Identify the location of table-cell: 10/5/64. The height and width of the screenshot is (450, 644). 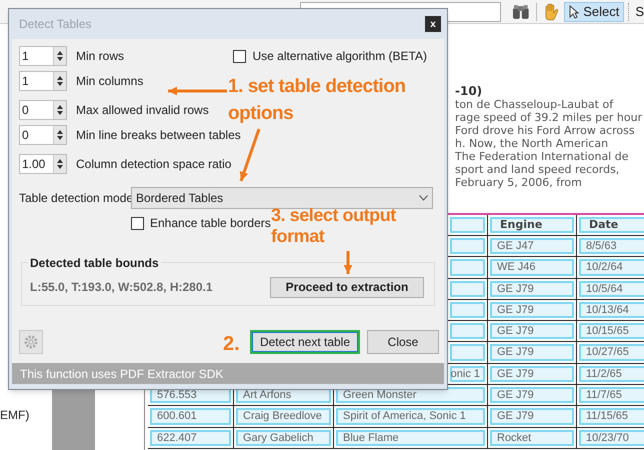
(611, 288).